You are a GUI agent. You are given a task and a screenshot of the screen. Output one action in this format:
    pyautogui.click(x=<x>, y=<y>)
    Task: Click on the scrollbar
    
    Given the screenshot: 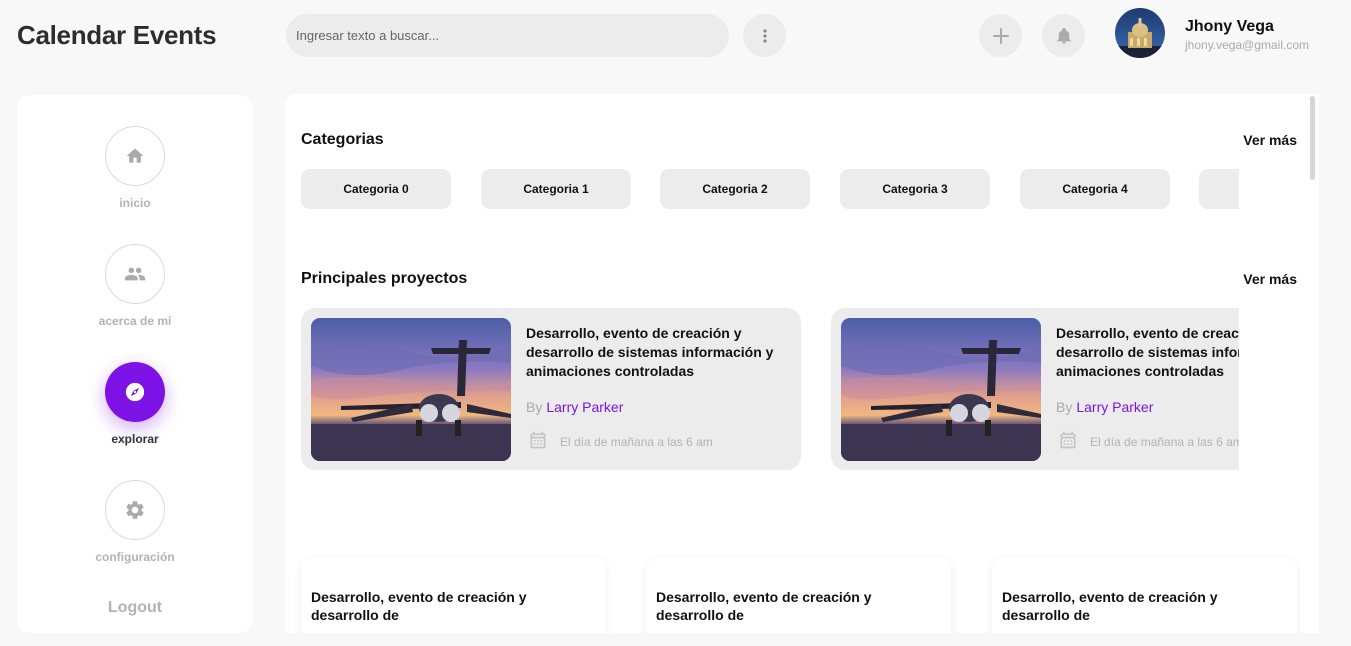 What is the action you would take?
    pyautogui.click(x=1312, y=138)
    